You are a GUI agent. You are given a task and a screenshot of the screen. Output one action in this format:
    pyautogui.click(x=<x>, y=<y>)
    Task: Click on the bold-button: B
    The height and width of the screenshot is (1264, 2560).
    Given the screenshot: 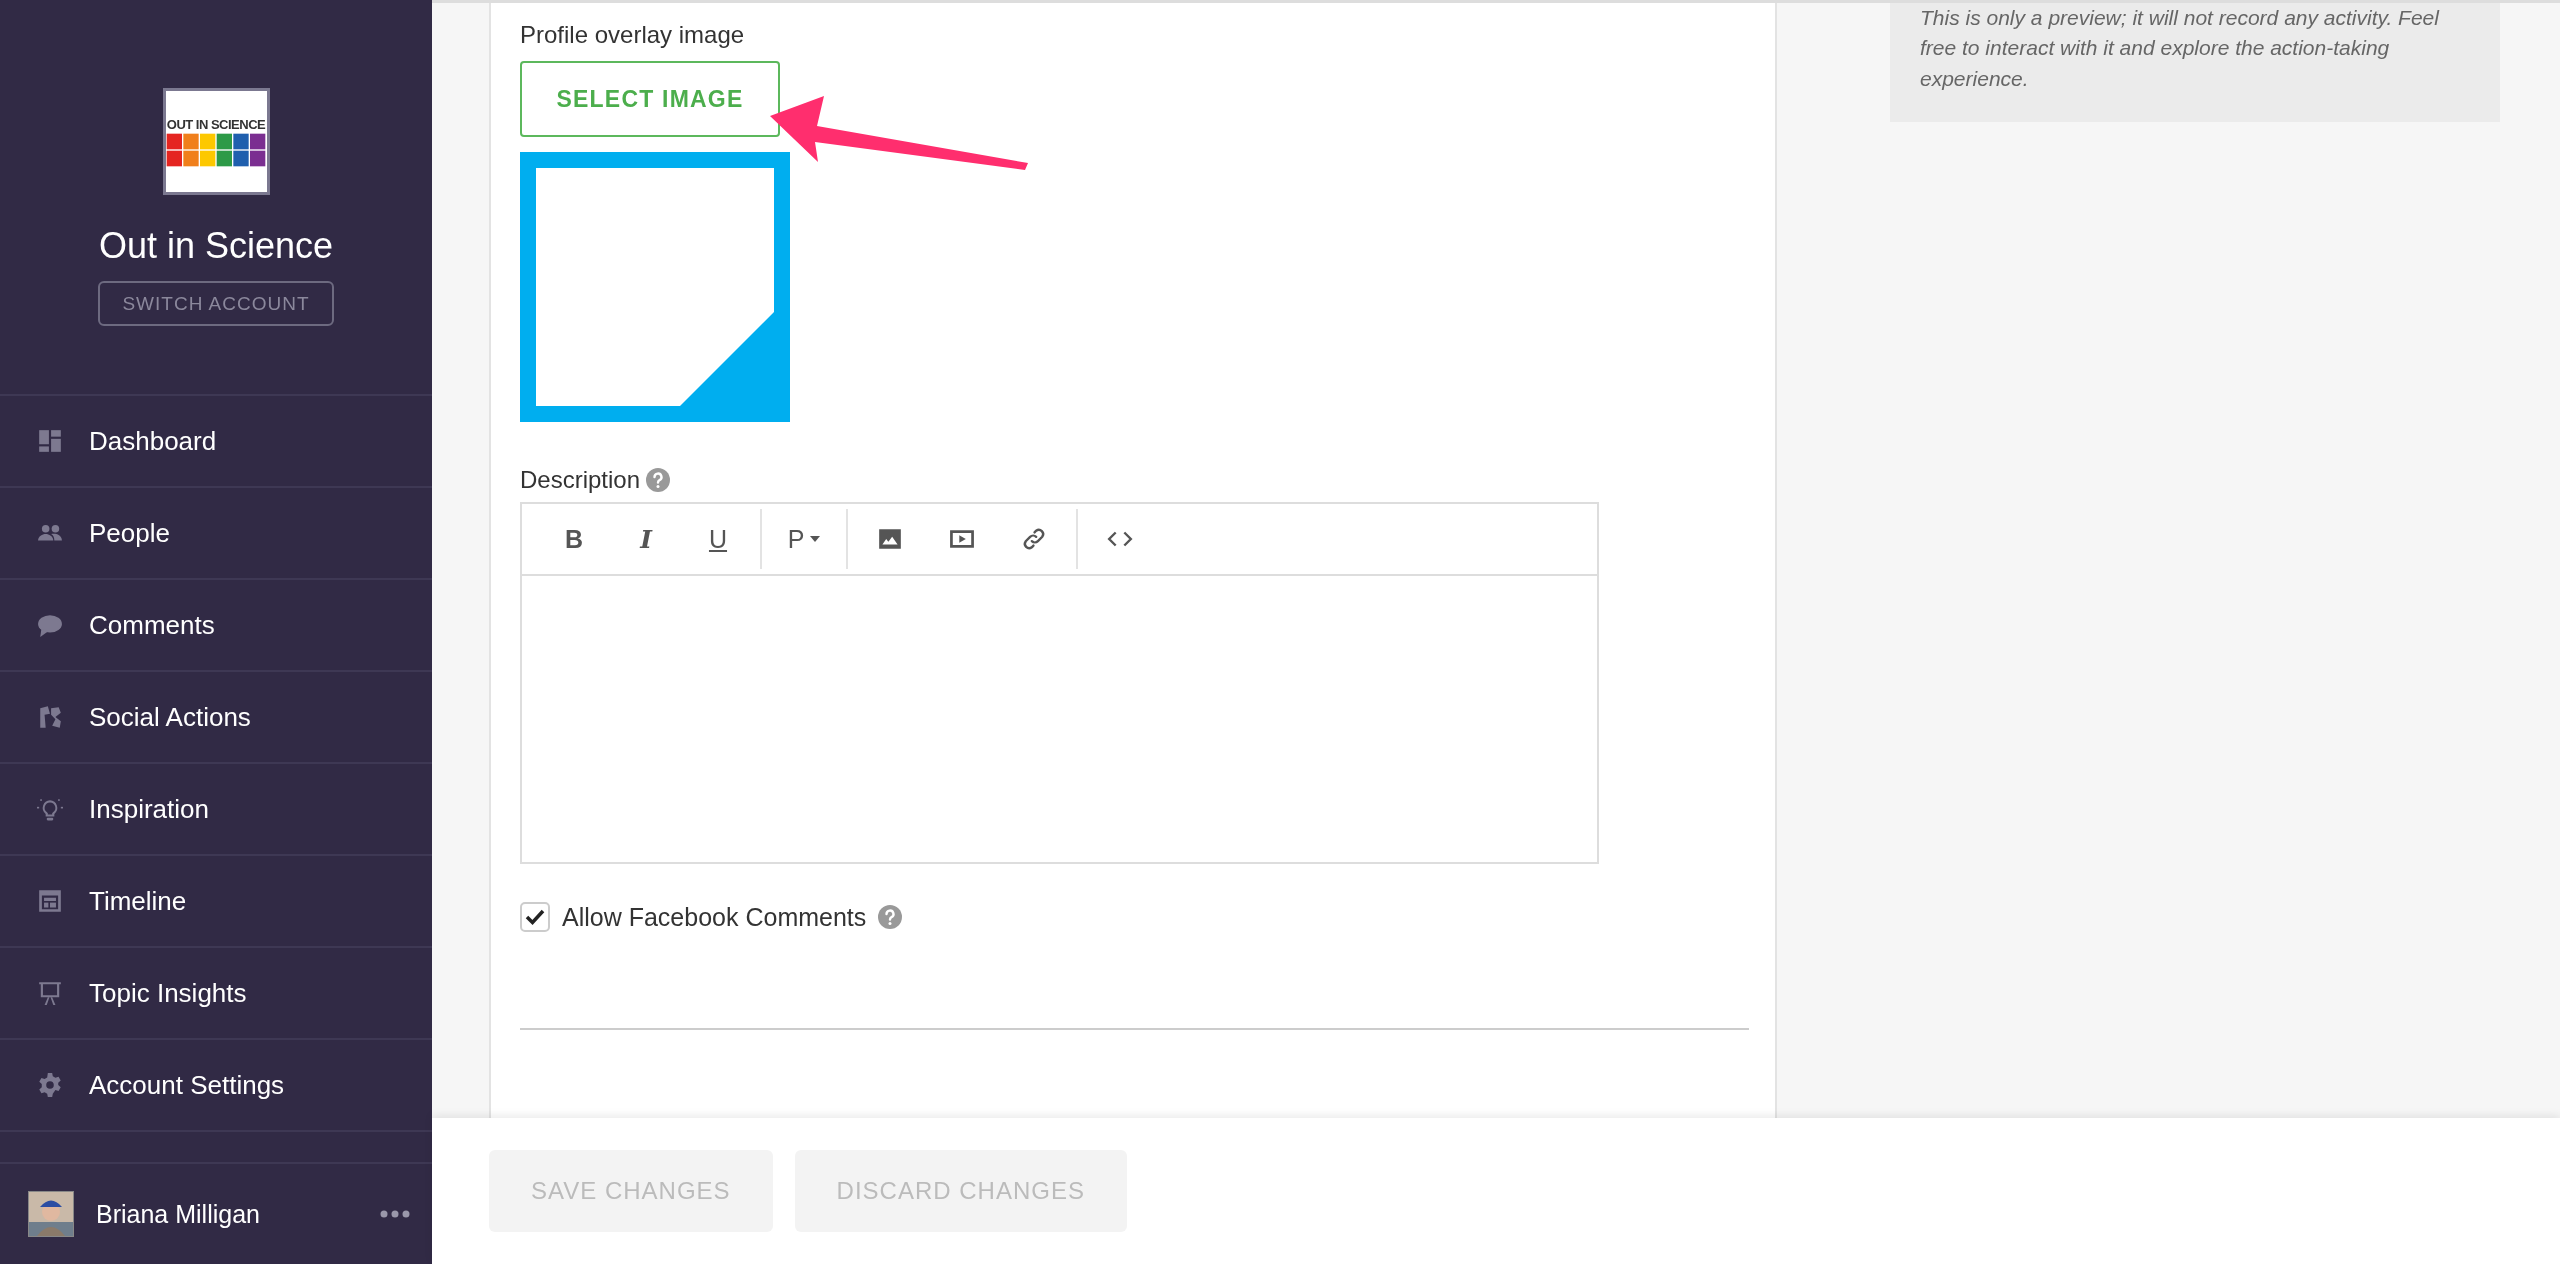 What is the action you would take?
    pyautogui.click(x=574, y=539)
    